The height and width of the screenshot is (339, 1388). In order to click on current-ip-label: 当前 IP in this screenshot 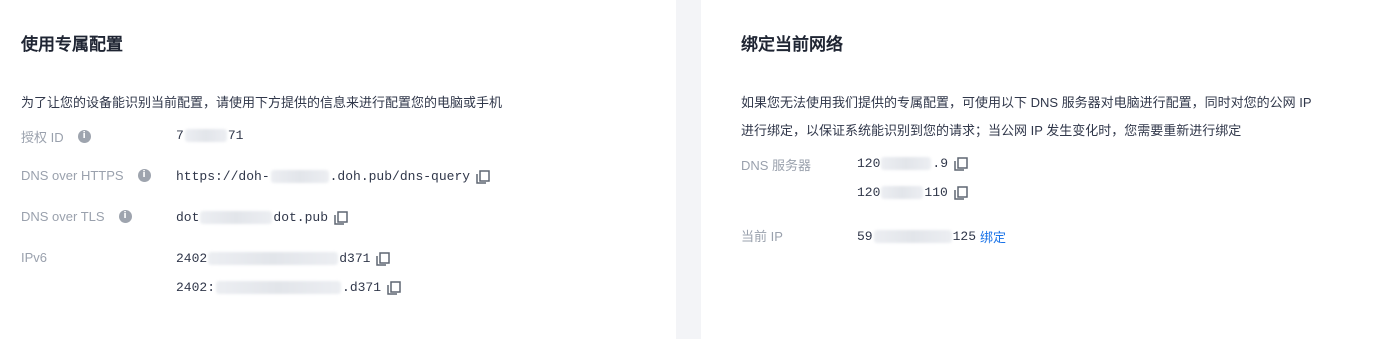, I will do `click(762, 235)`.